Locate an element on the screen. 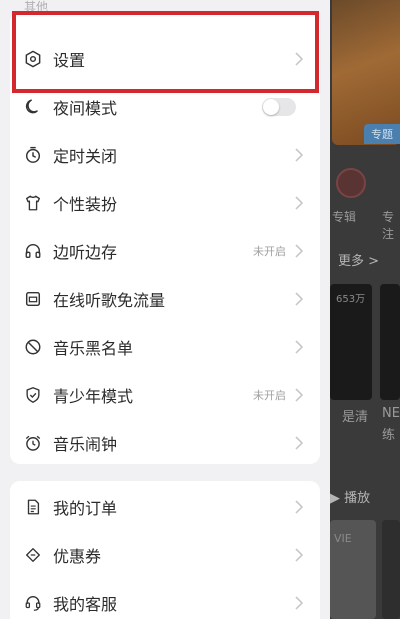 The height and width of the screenshot is (619, 400). menu-item-alarm: 音乐闹钟 is located at coordinates (165, 443).